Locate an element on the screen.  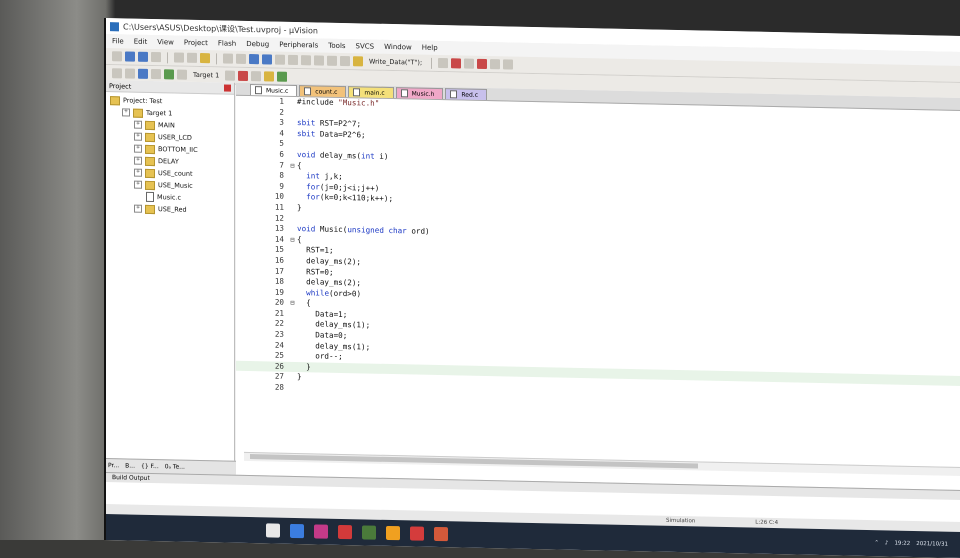
new-file-icon is located at coordinates (117, 56).